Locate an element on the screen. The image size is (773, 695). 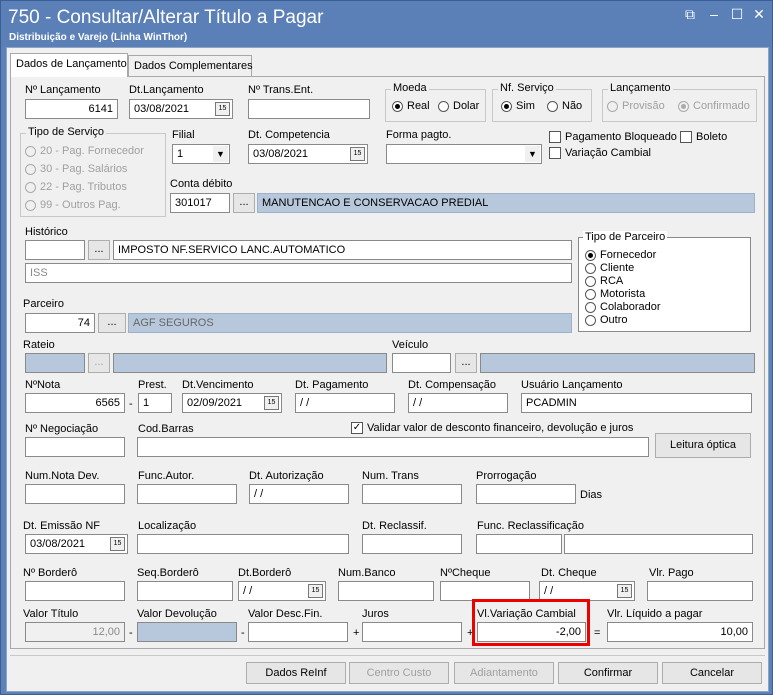
contadeb-code: 301017 is located at coordinates (200, 203).